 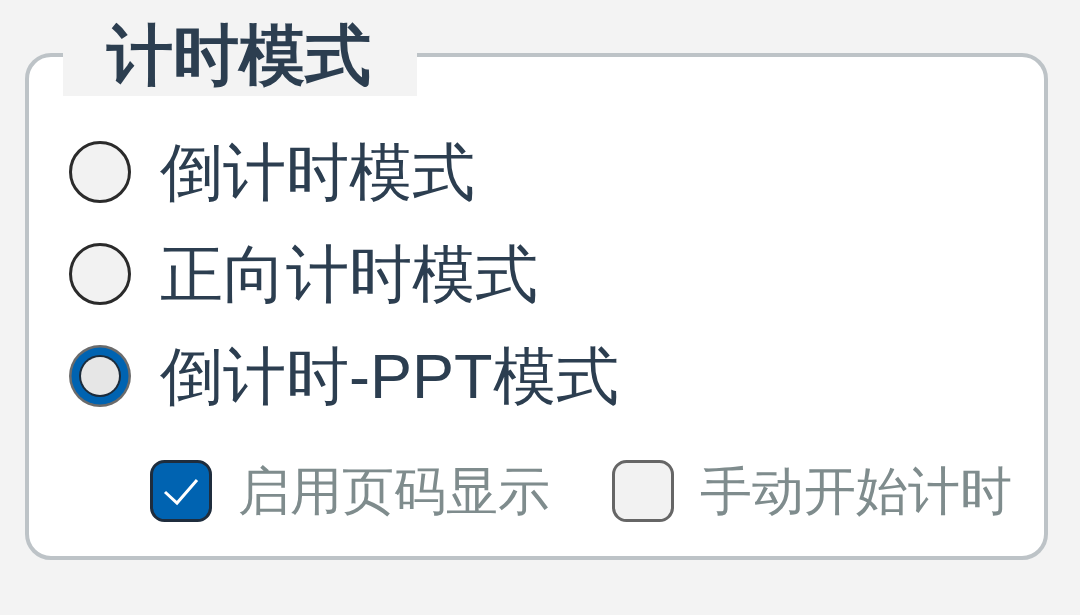 I want to click on radio-label: 倒计时模式, so click(x=317, y=172).